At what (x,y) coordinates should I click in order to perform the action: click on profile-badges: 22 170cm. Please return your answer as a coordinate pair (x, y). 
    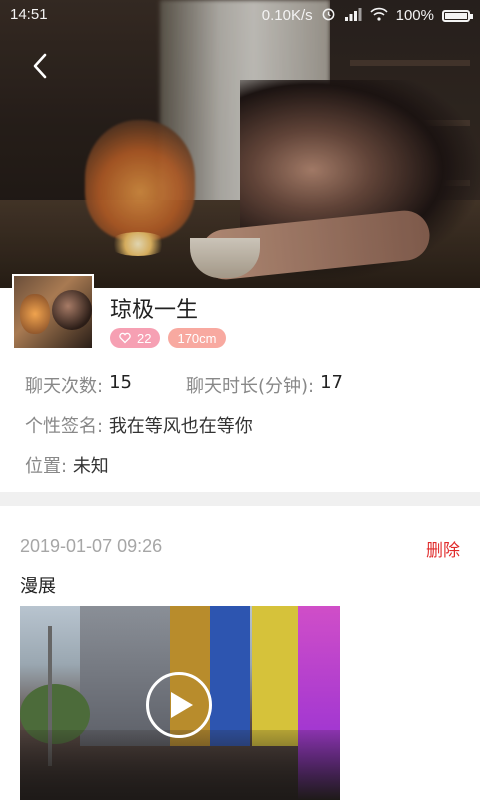
    Looking at the image, I should click on (168, 338).